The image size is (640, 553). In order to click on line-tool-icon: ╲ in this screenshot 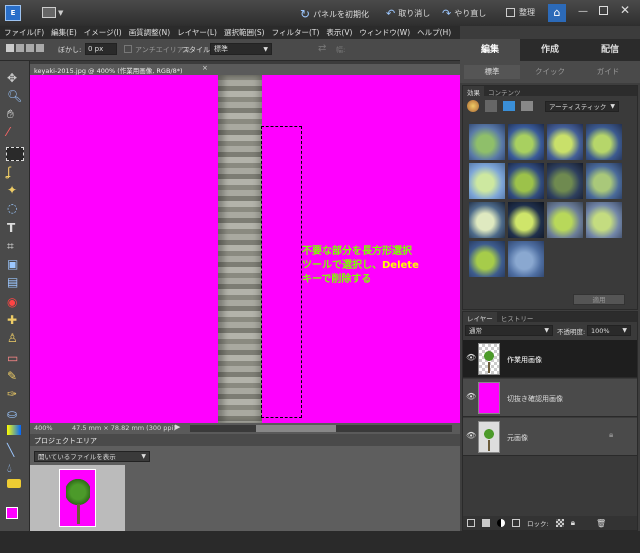, I will do `click(15, 451)`.